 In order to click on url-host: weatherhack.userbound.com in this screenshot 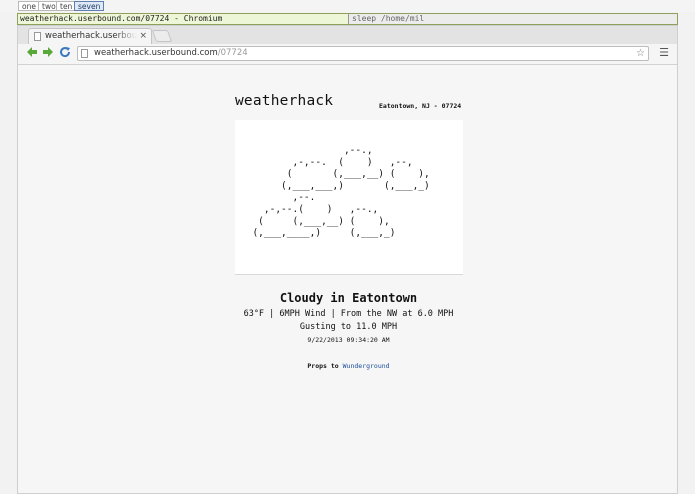, I will do `click(156, 53)`.